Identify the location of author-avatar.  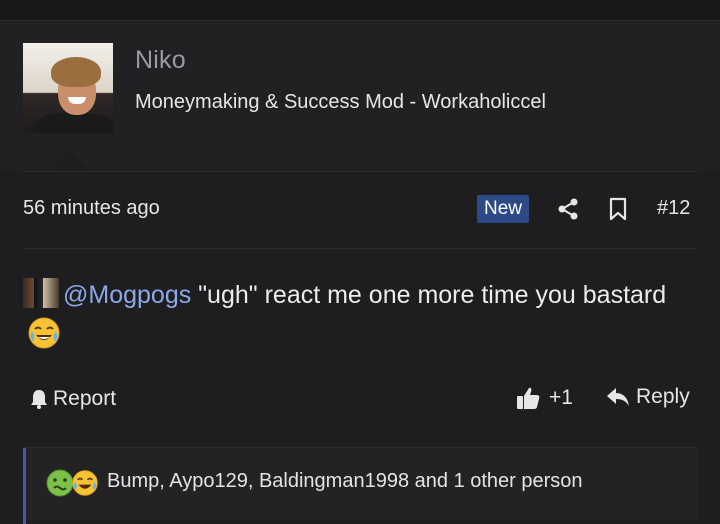
(68, 88).